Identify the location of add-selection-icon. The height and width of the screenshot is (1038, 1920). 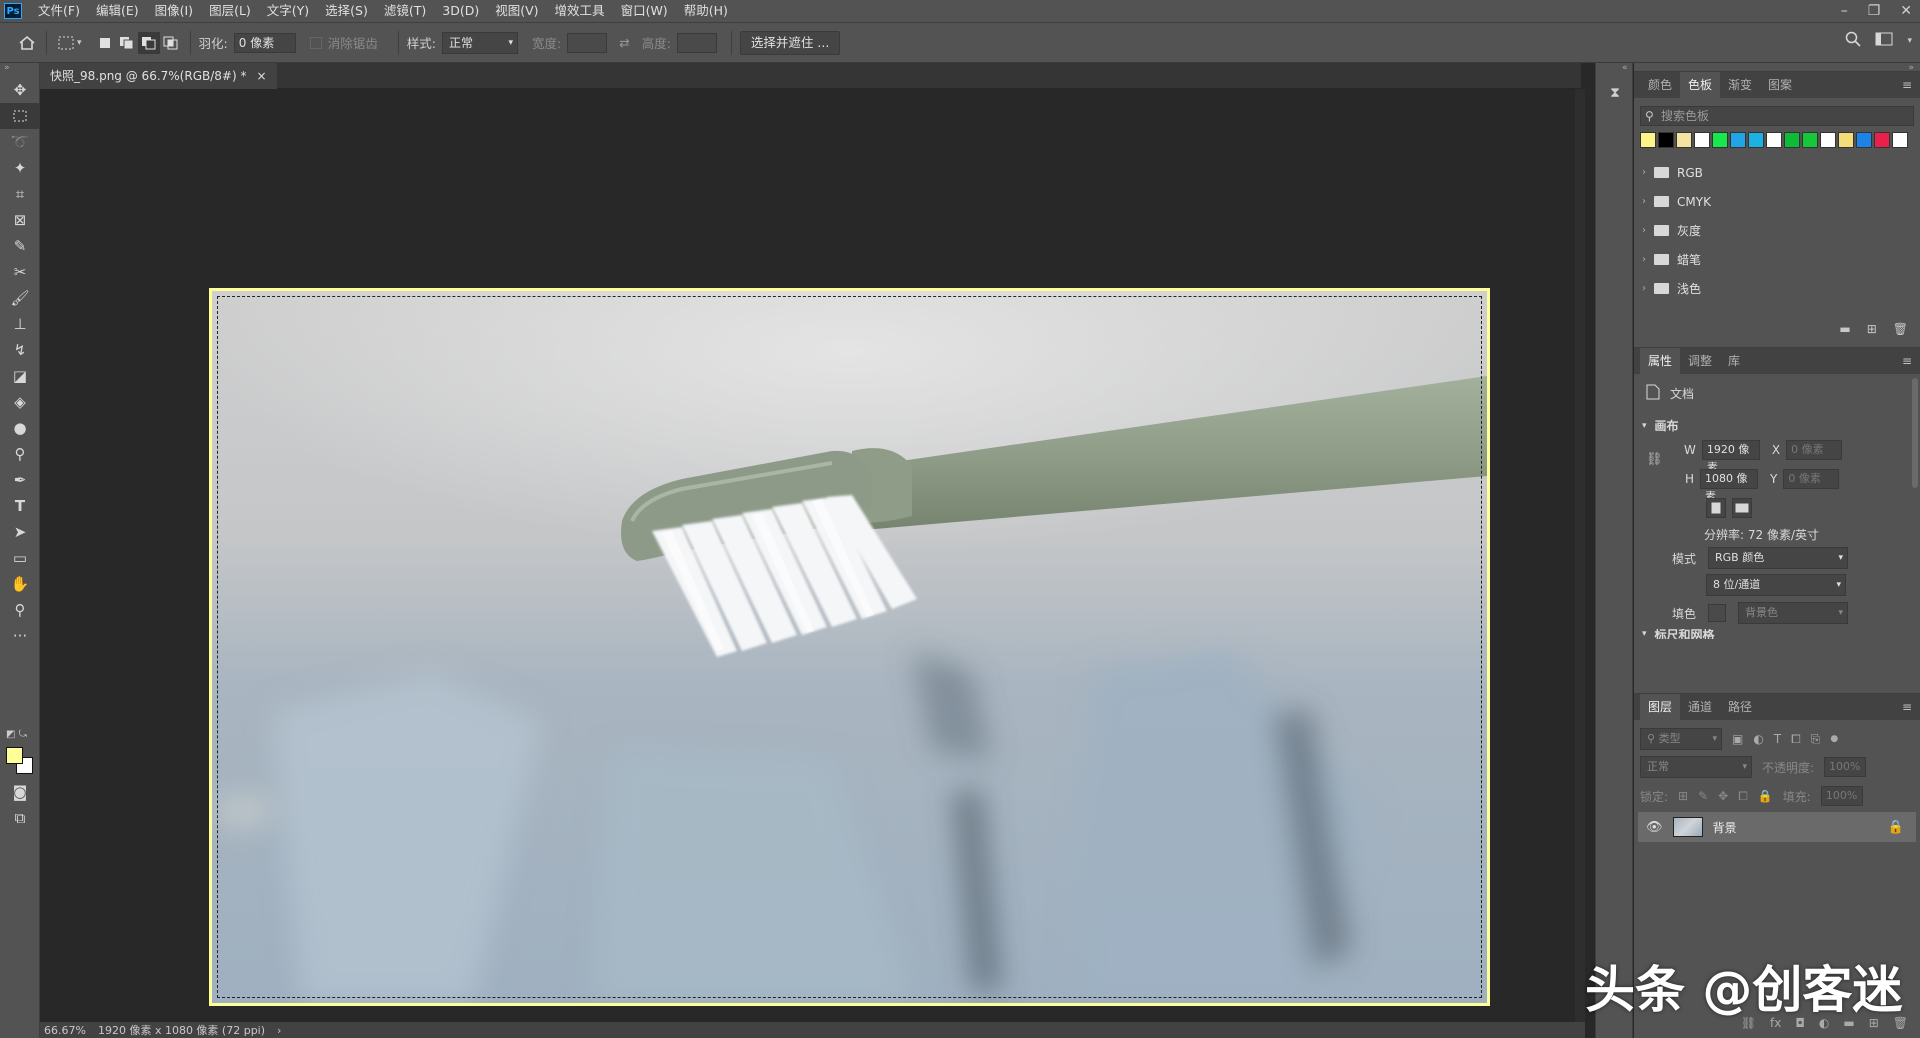
(127, 43).